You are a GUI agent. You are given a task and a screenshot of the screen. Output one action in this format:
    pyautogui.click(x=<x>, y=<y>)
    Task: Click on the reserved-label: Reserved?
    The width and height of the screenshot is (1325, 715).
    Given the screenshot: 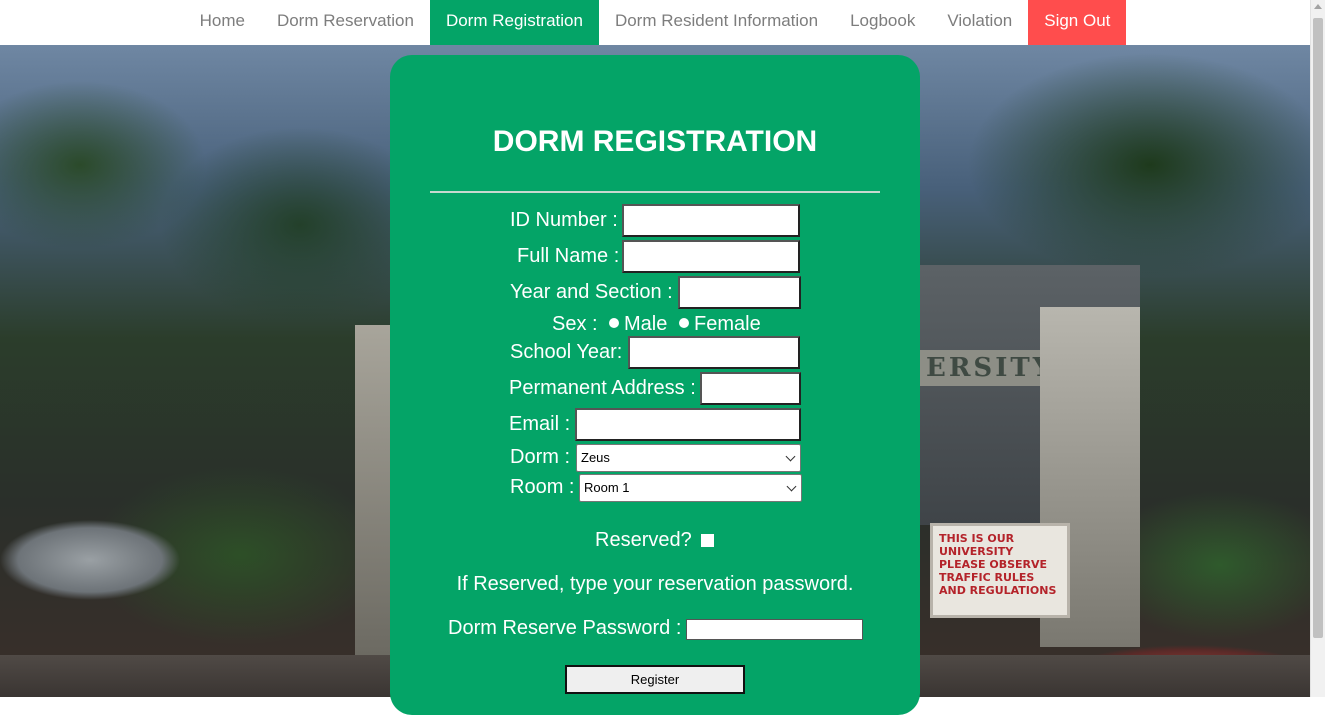 What is the action you would take?
    pyautogui.click(x=643, y=540)
    